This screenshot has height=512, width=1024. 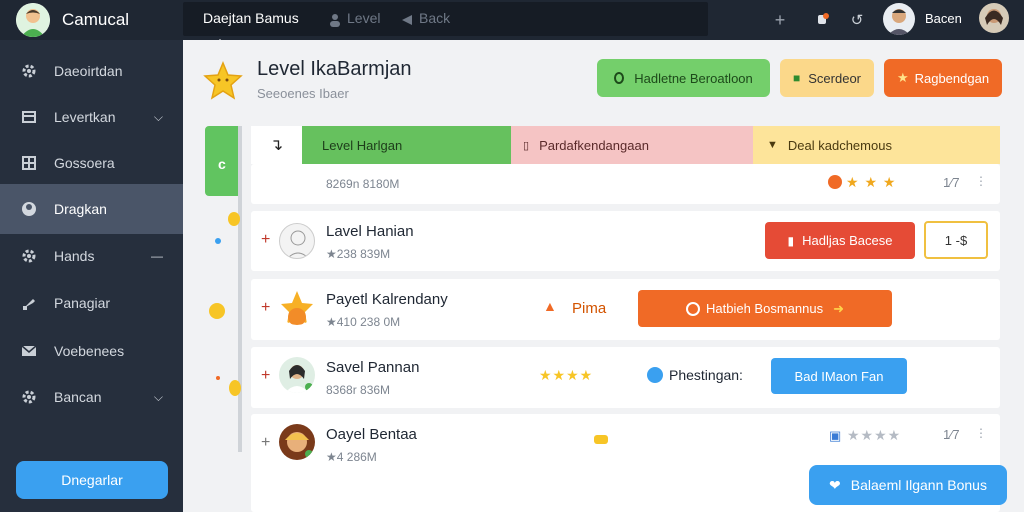 I want to click on table-row: 8269n 8180M ★ ★ ★ 1⁄7 ⋮, so click(x=625, y=184).